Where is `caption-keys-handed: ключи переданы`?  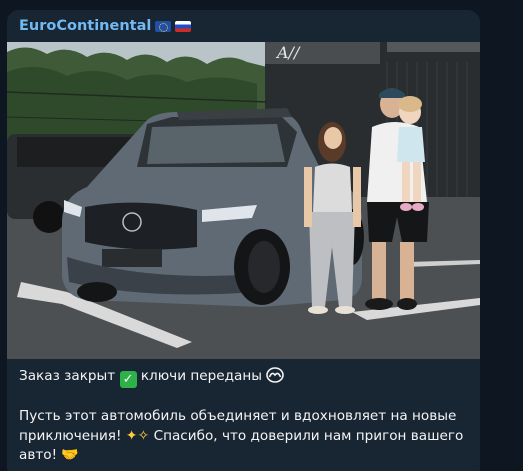
caption-keys-handed: ключи переданы is located at coordinates (201, 376).